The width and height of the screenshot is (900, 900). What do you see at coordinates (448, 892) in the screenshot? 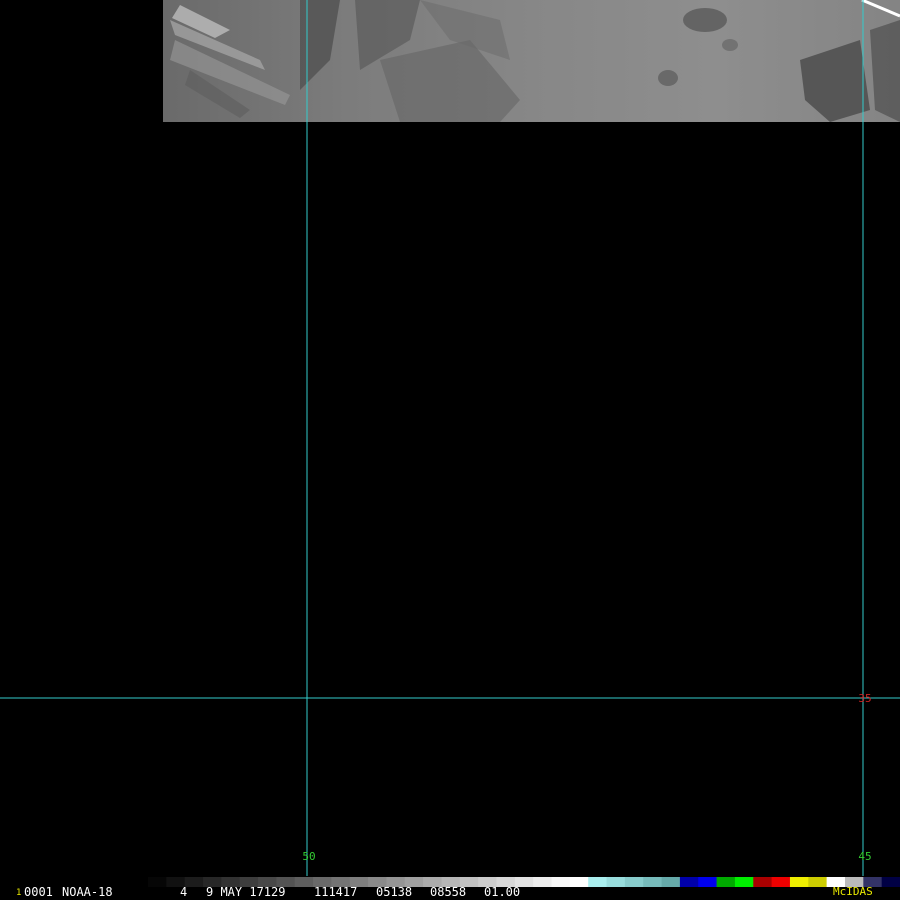
I see `image-element: 08558` at bounding box center [448, 892].